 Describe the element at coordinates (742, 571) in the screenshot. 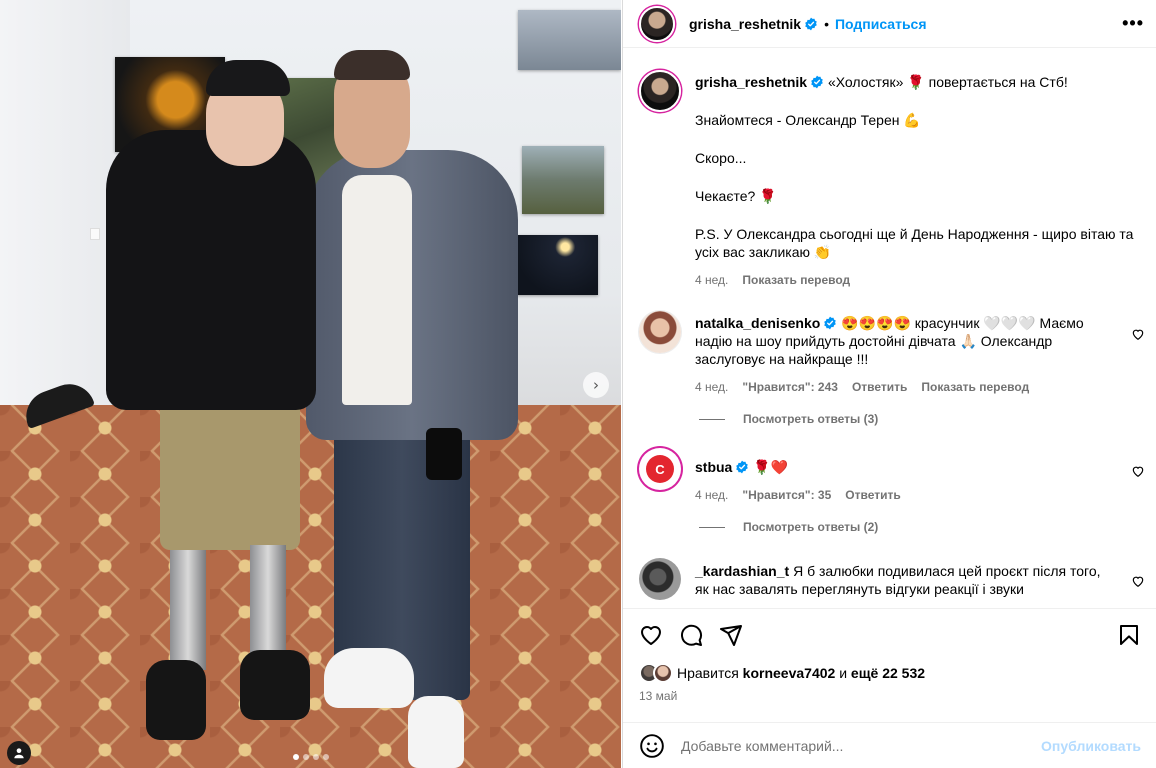

I see `comment-author-username: _kardashian_t` at that location.